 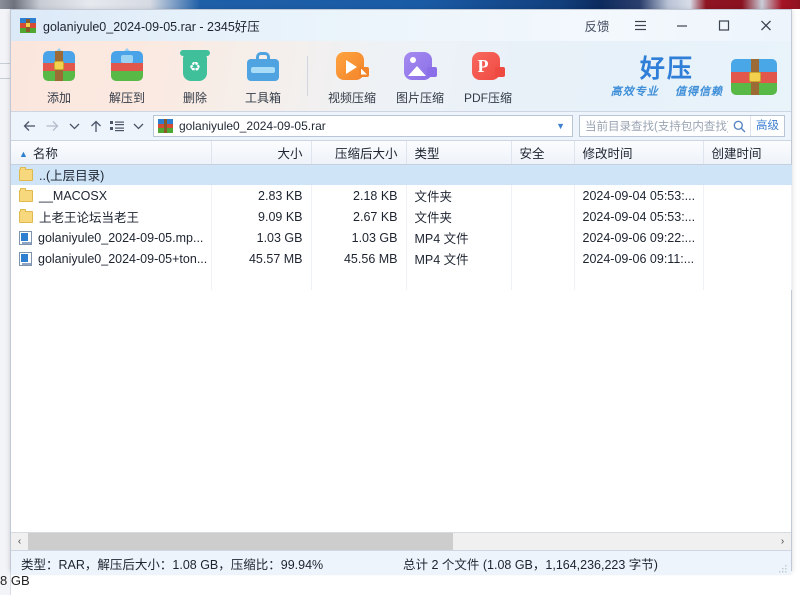 What do you see at coordinates (19, 541) in the screenshot?
I see `scroll-left-arrow-icon: ‹` at bounding box center [19, 541].